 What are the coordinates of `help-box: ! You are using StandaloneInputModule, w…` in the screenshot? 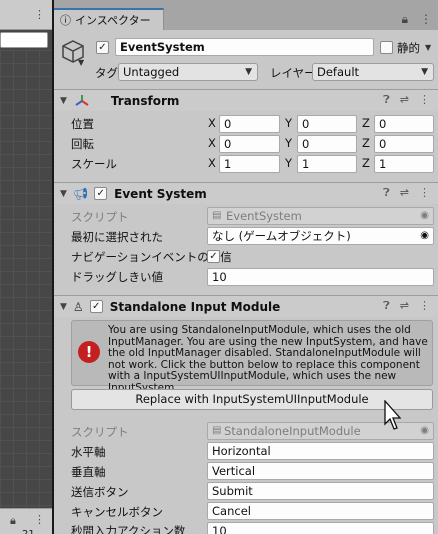 It's located at (252, 357).